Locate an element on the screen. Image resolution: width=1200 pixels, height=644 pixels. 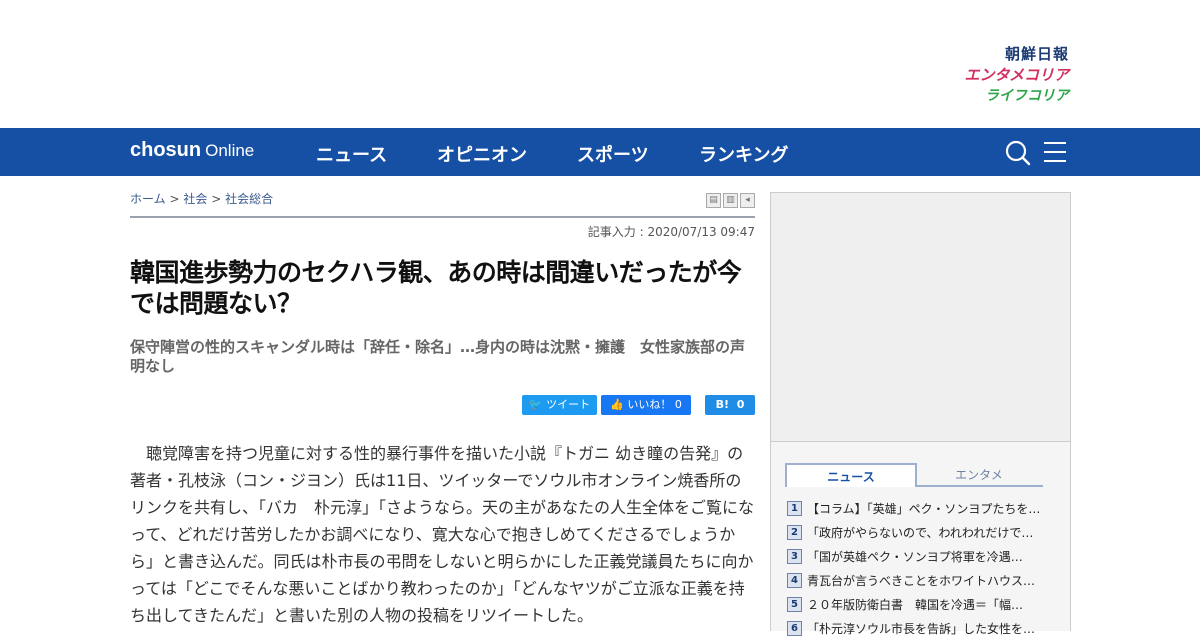
tab-entame: エンタメ is located at coordinates (979, 475).